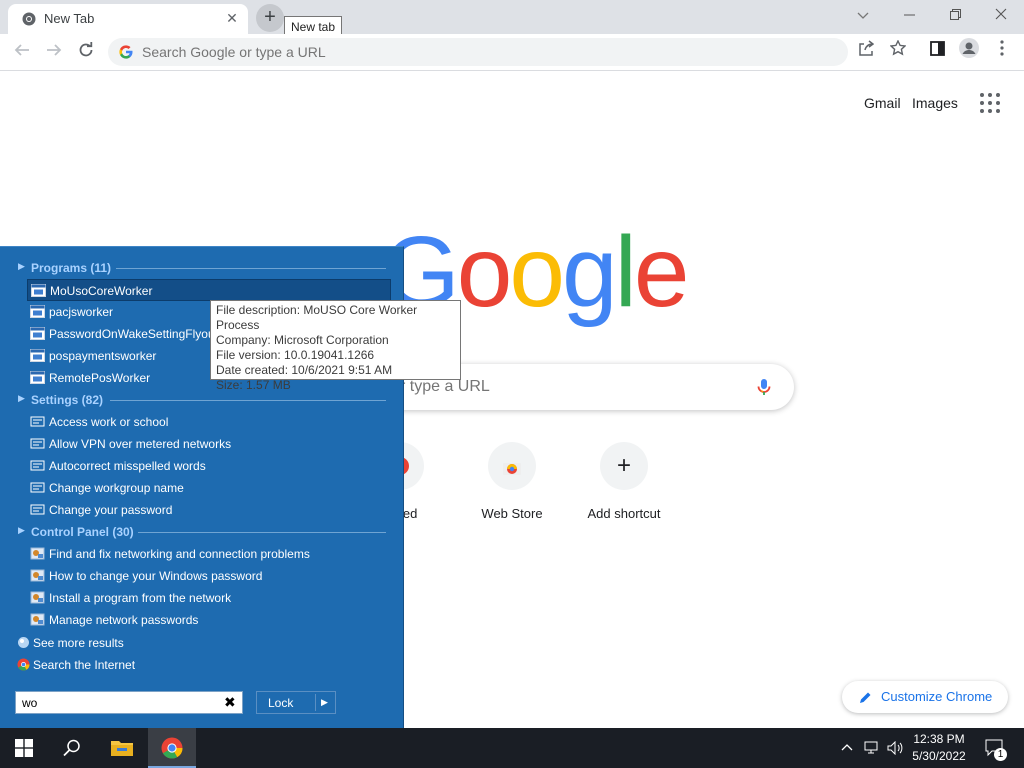 The height and width of the screenshot is (768, 1024). Describe the element at coordinates (230, 702) in the screenshot. I see `clear-search-icon: ✖` at that location.